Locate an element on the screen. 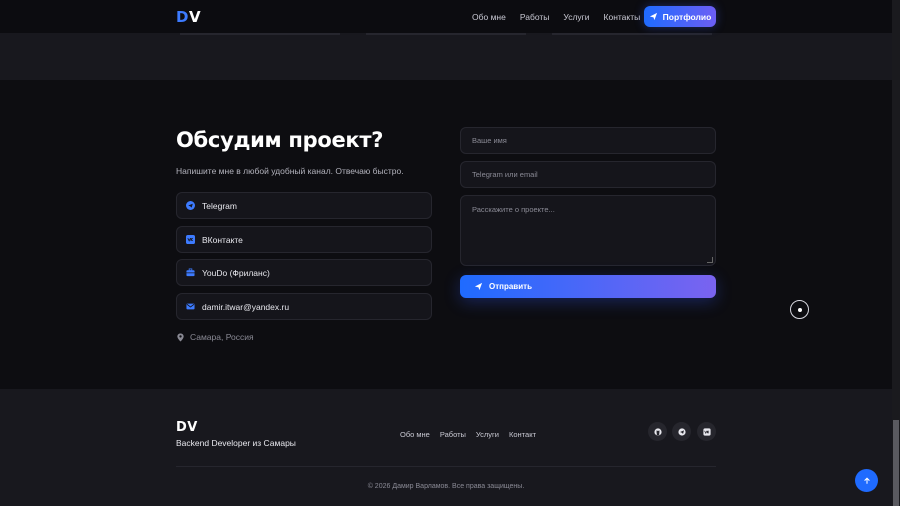  site-logo: DV is located at coordinates (188, 17).